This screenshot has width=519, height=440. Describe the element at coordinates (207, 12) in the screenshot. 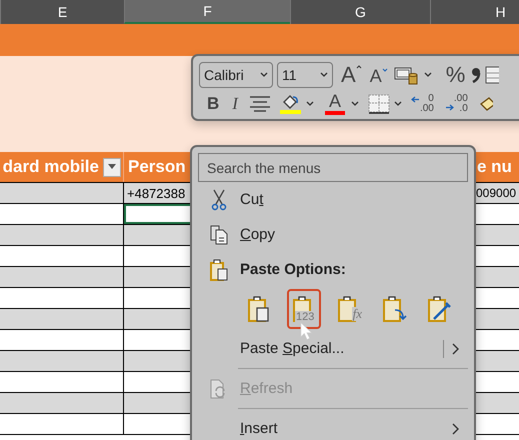

I see `column-header: F` at that location.